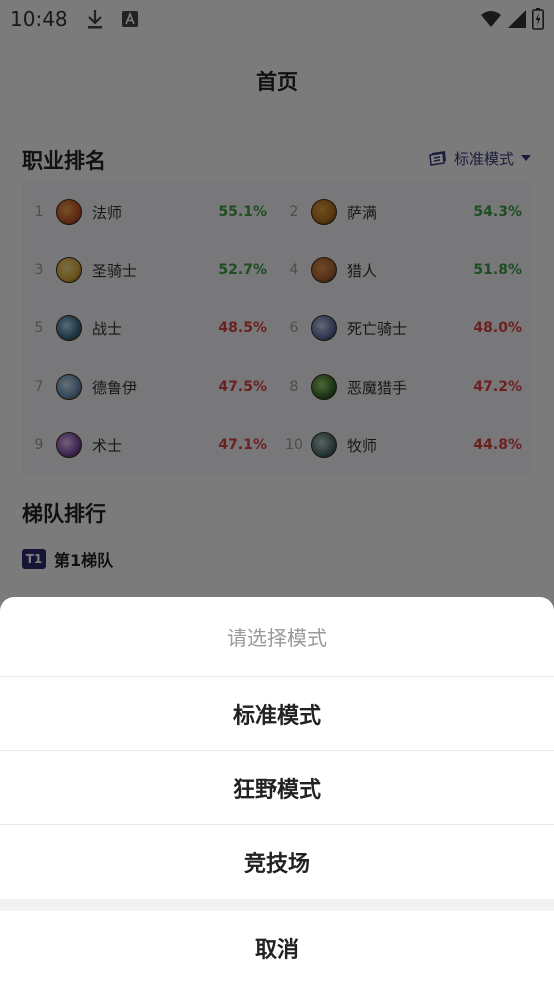  What do you see at coordinates (277, 862) in the screenshot?
I see `option-arena: 竞技场` at bounding box center [277, 862].